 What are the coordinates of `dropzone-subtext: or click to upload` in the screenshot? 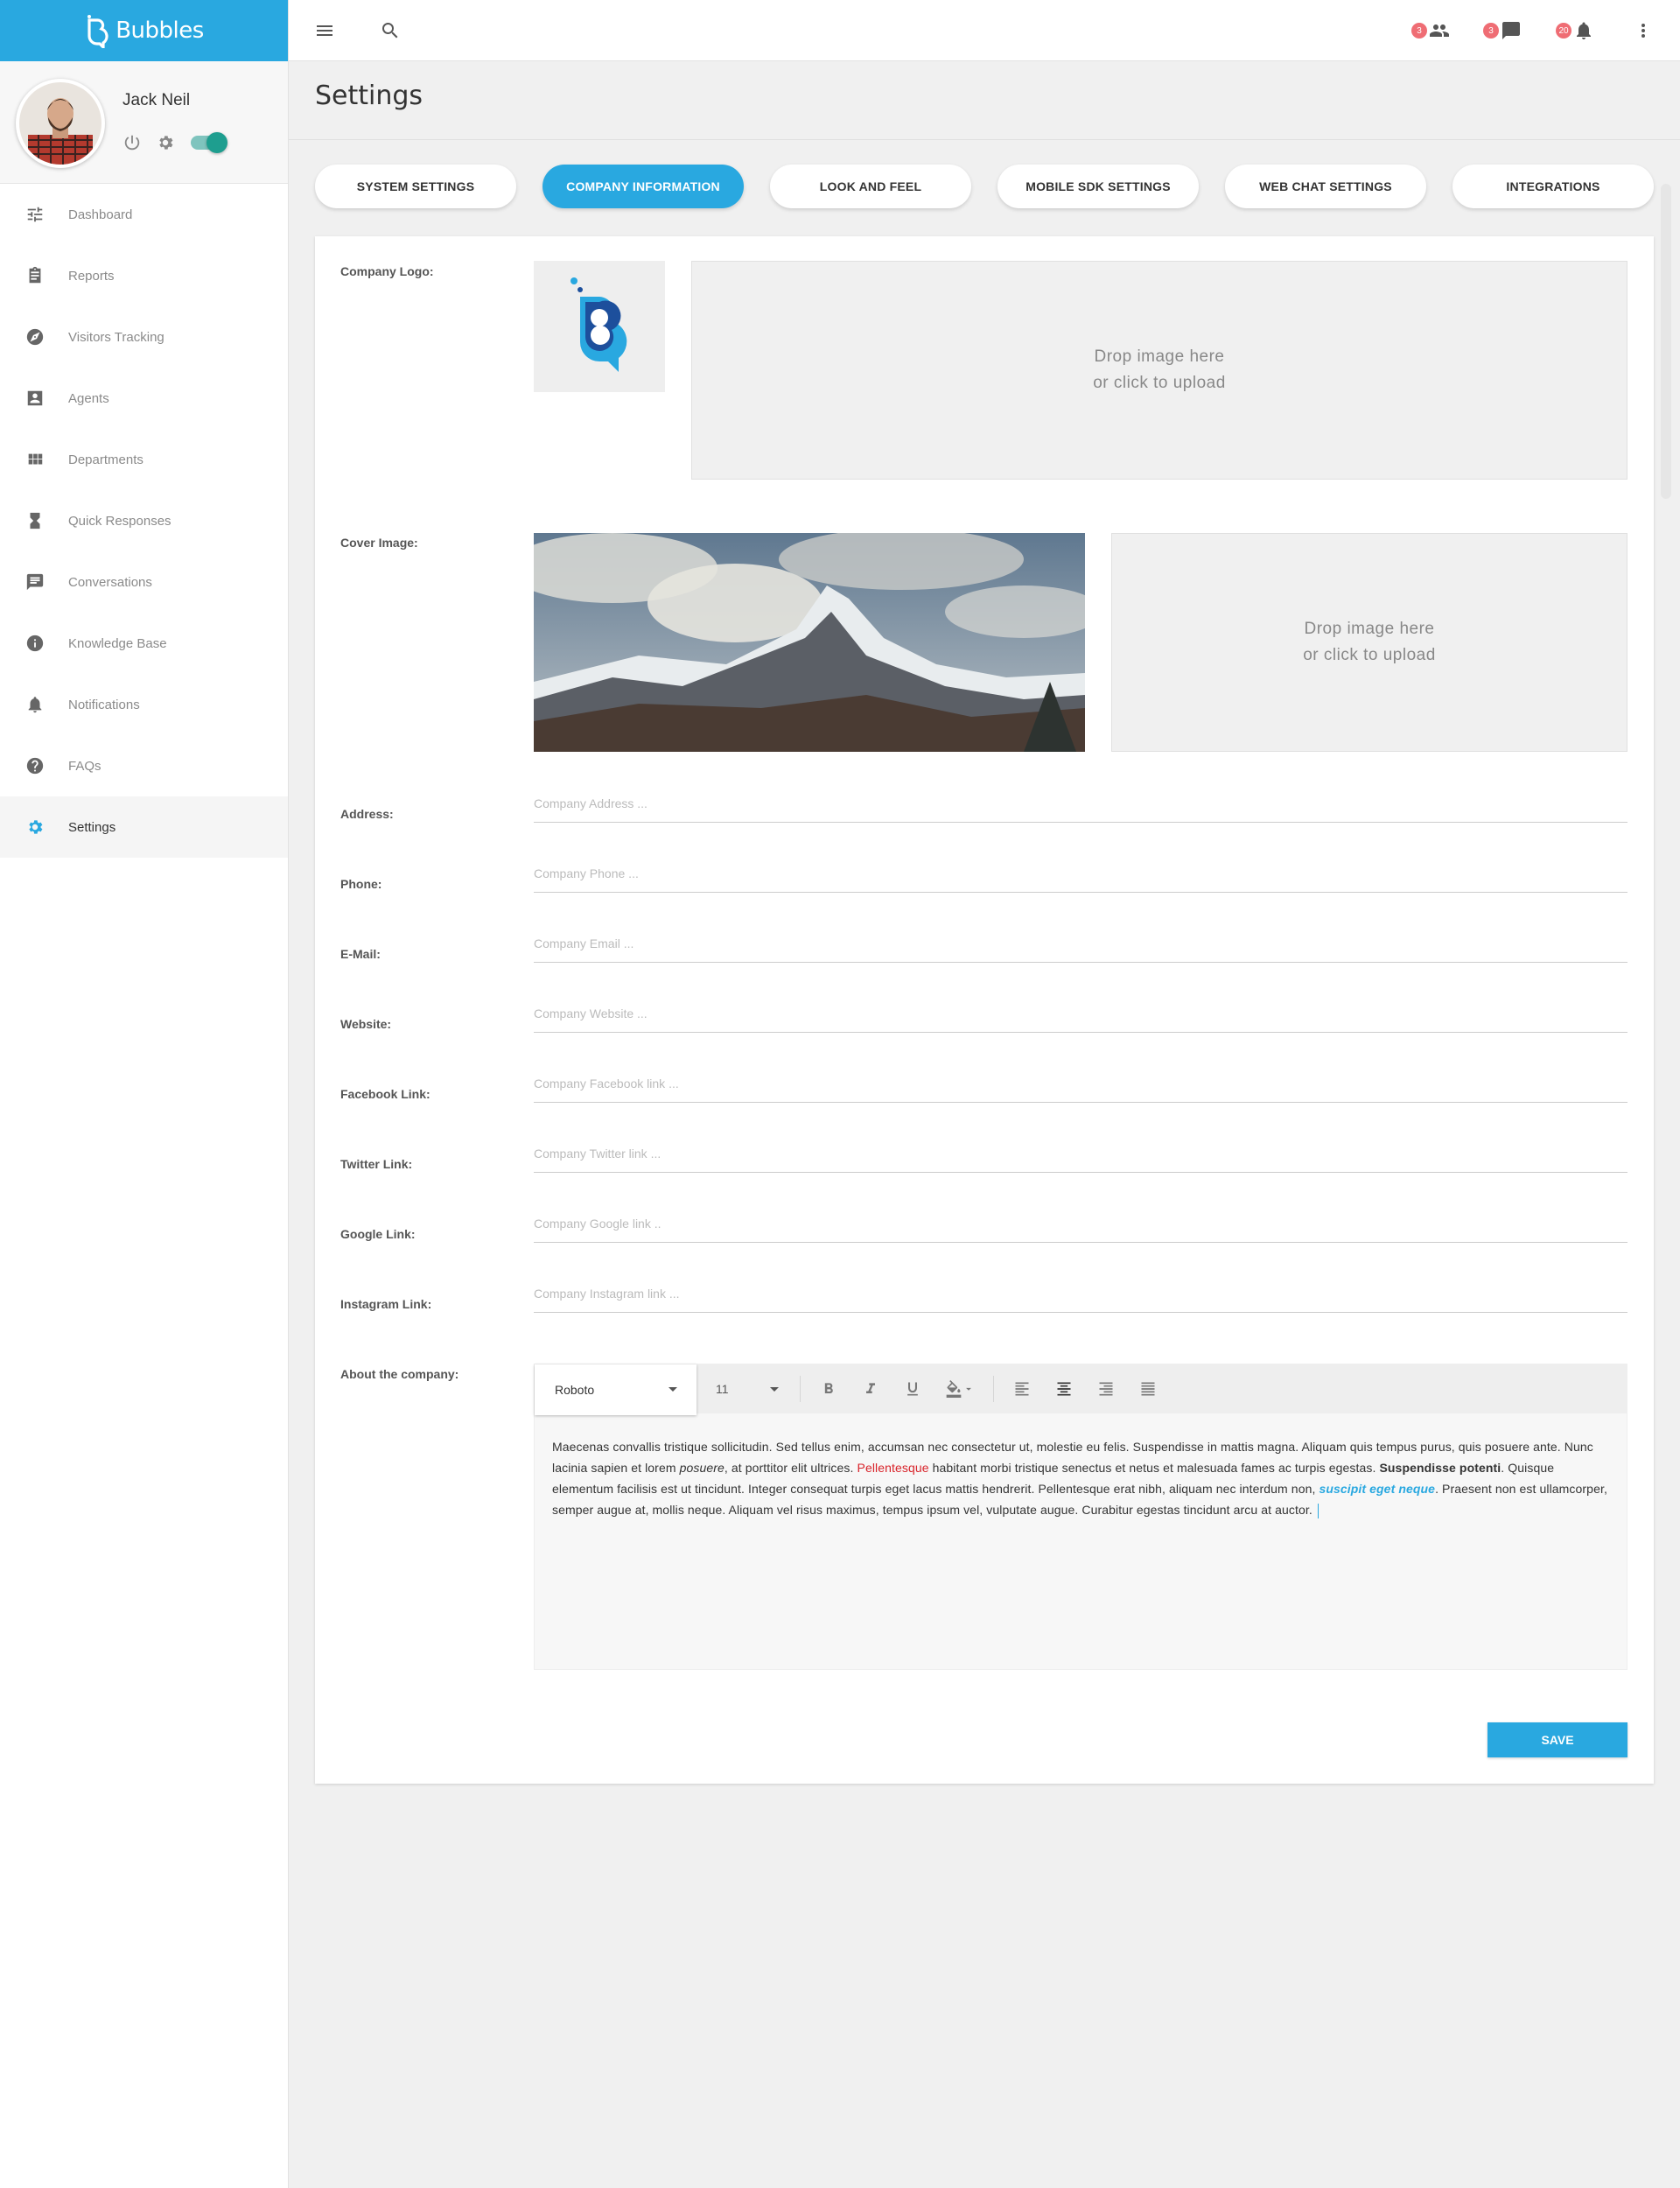 It's located at (1159, 383).